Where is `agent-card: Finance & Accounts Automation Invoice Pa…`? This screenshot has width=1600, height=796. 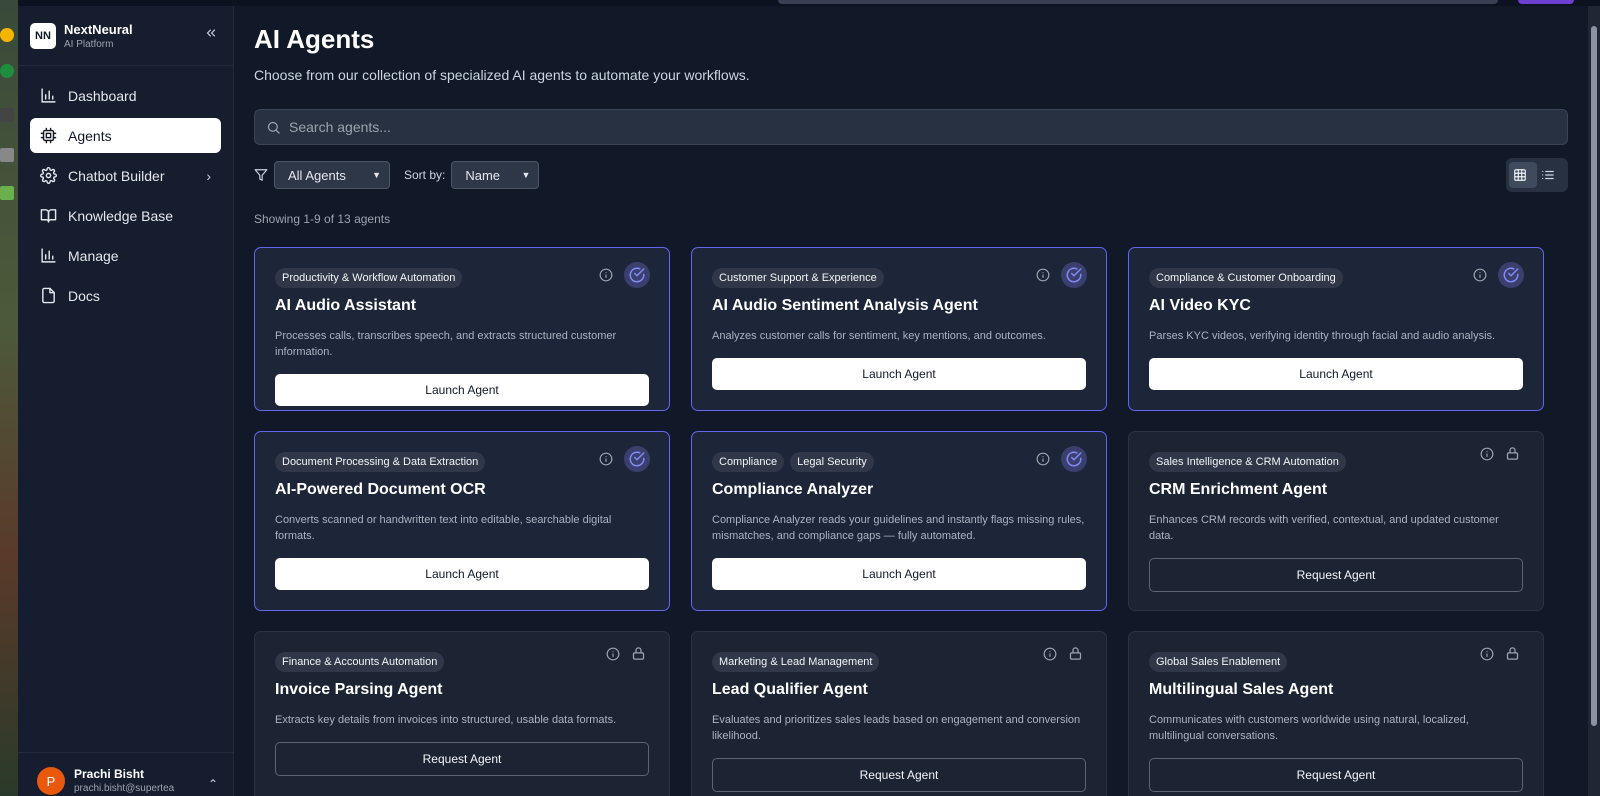
agent-card: Finance & Accounts Automation Invoice Pa… is located at coordinates (462, 713).